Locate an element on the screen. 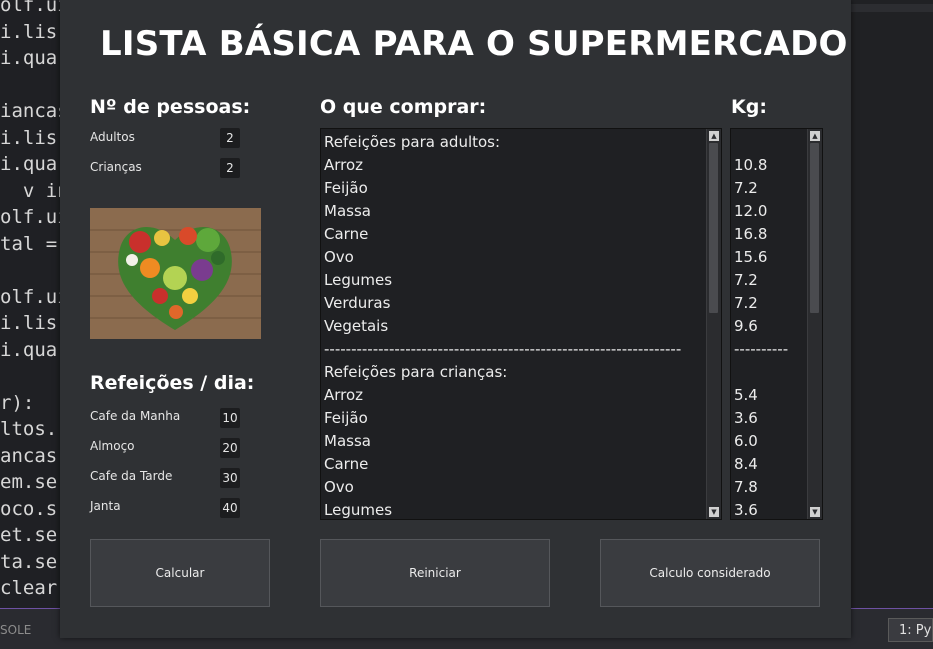 Image resolution: width=933 pixels, height=649 pixels. kg-list-item: 16.8 is located at coordinates (761, 234).